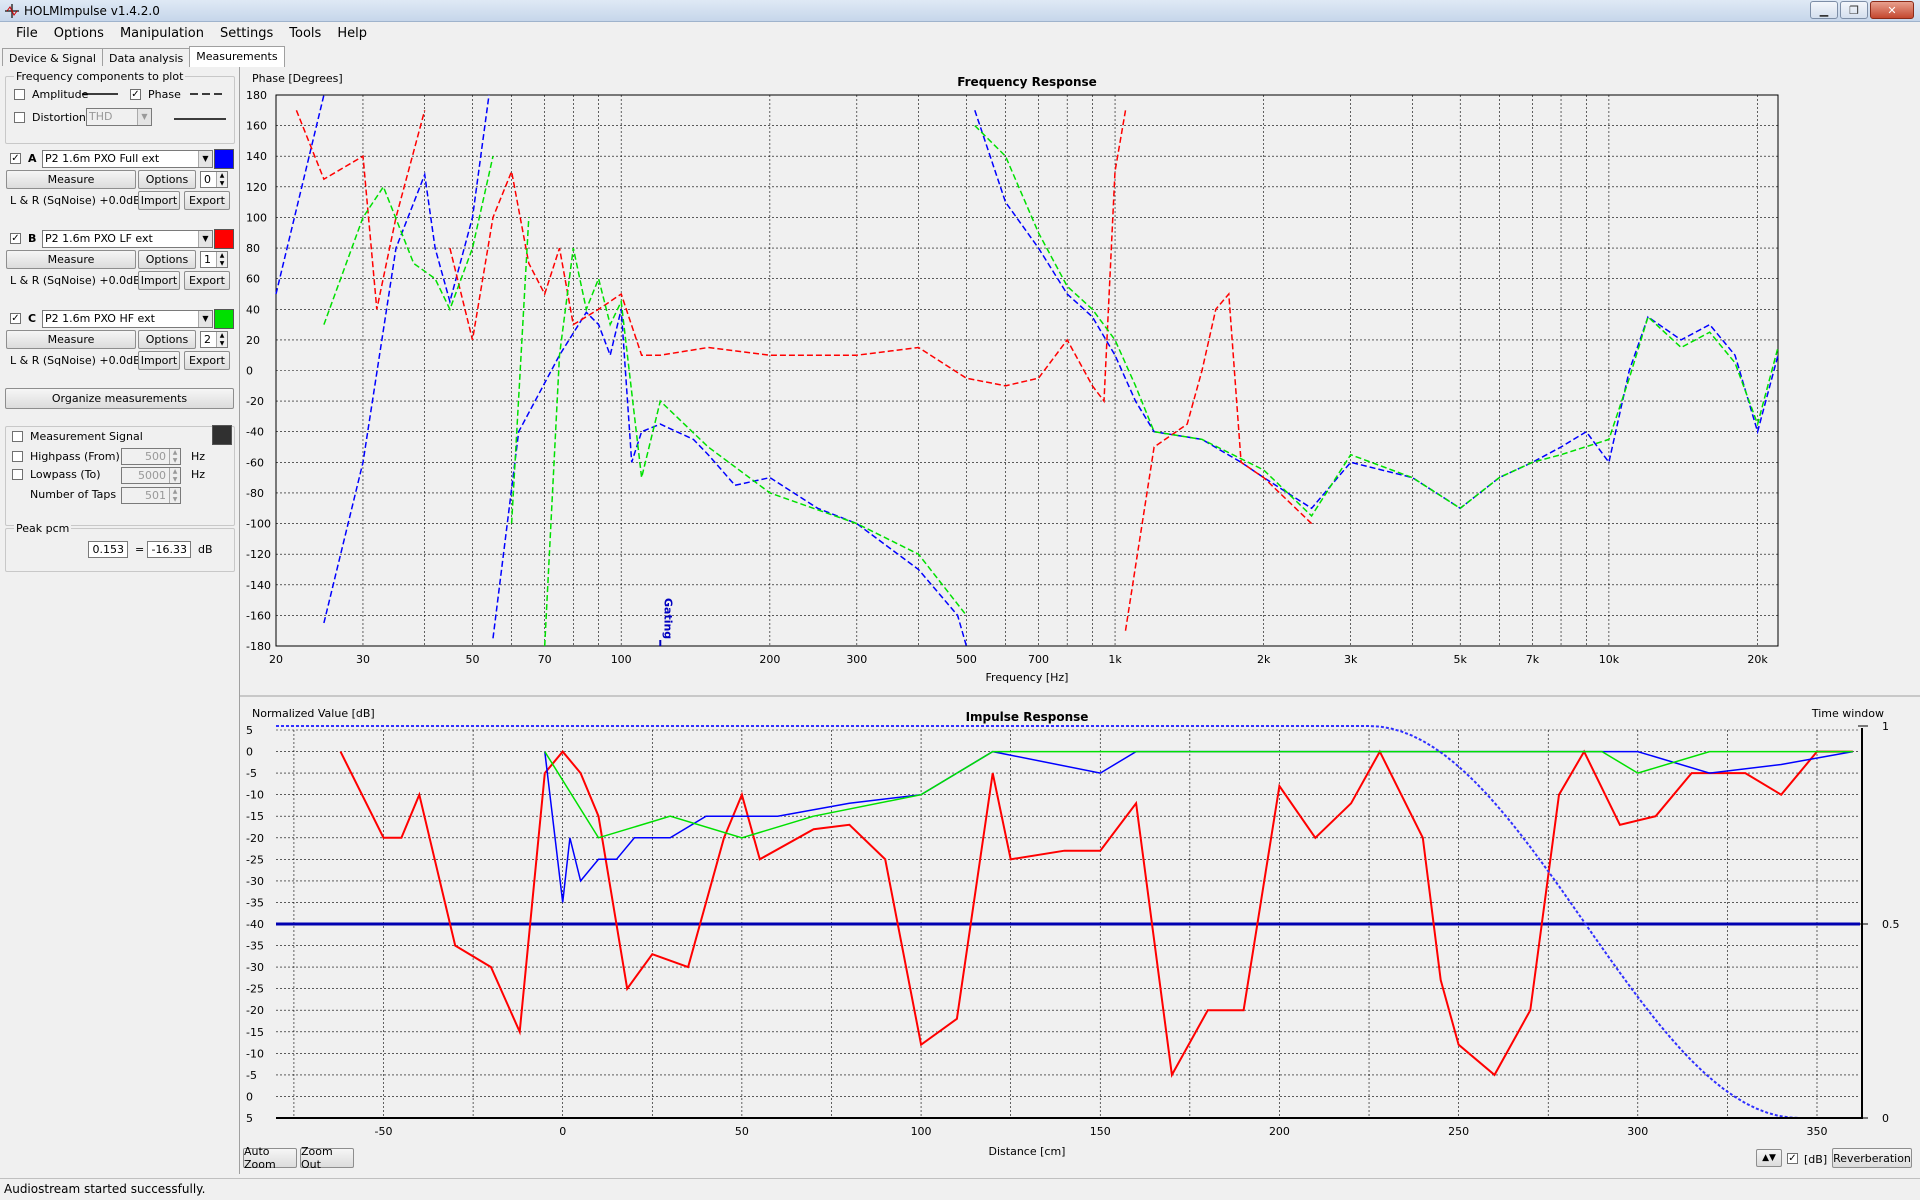  What do you see at coordinates (140, 549) in the screenshot?
I see `peak-equals: =` at bounding box center [140, 549].